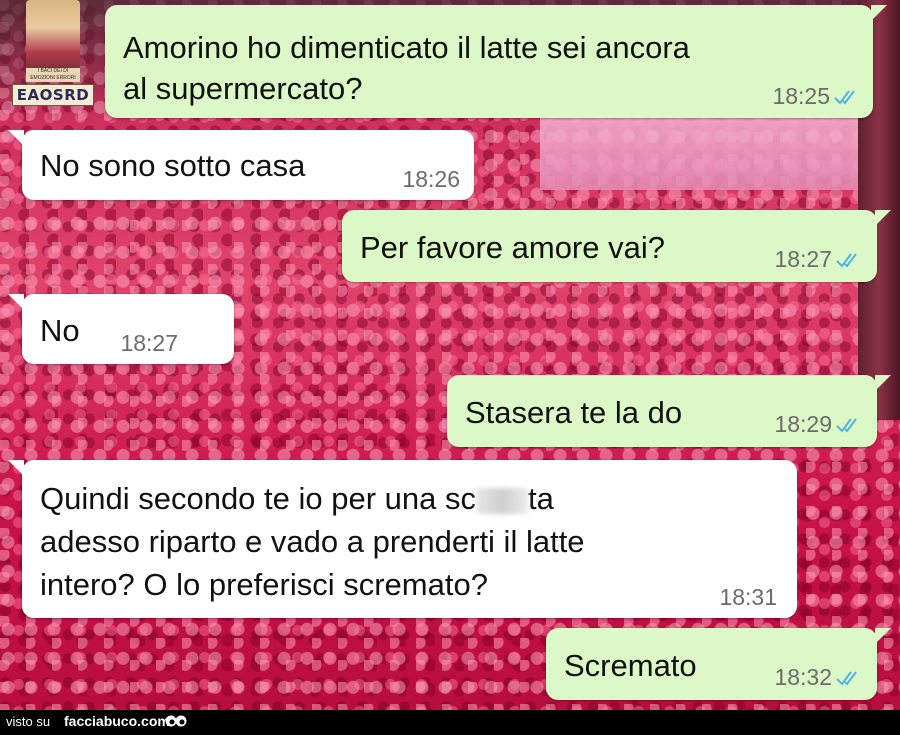  Describe the element at coordinates (28, 721) in the screenshot. I see `footer-visto-su: visto su` at that location.